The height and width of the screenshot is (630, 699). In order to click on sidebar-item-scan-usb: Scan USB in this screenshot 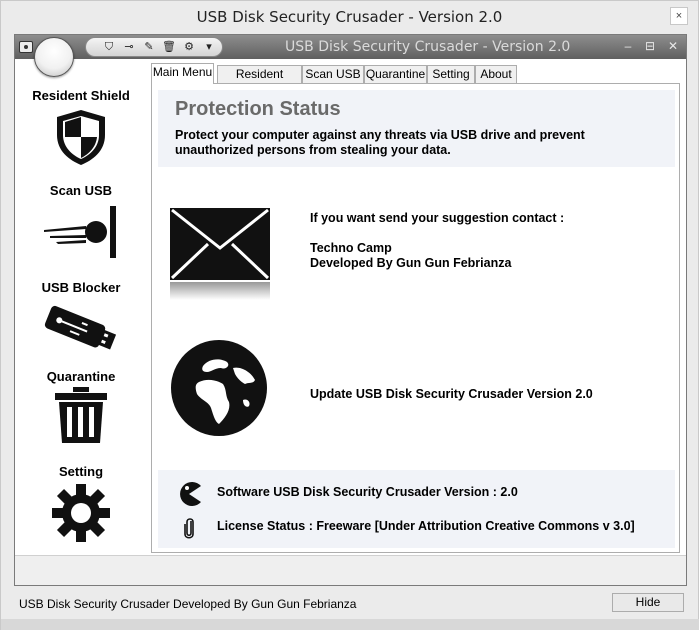, I will do `click(81, 224)`.